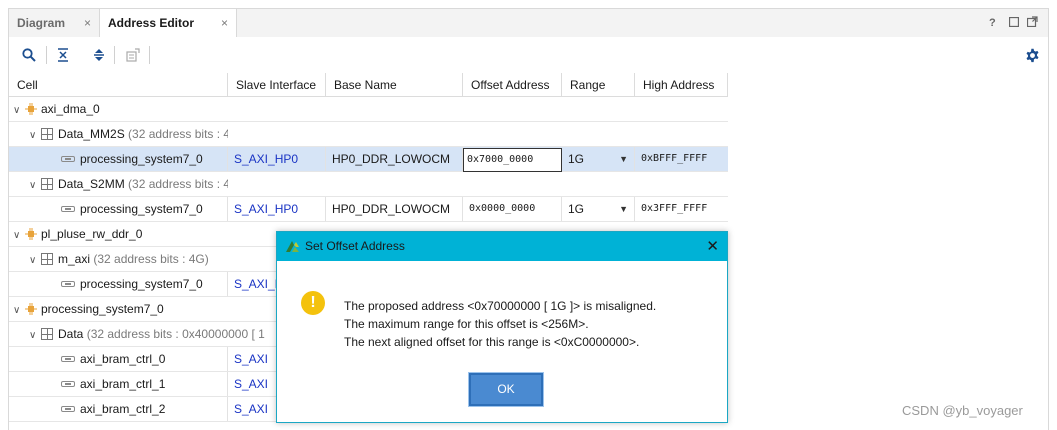 Image resolution: width=1057 pixels, height=430 pixels. Describe the element at coordinates (133, 55) in the screenshot. I see `auto-assign-icon` at that location.